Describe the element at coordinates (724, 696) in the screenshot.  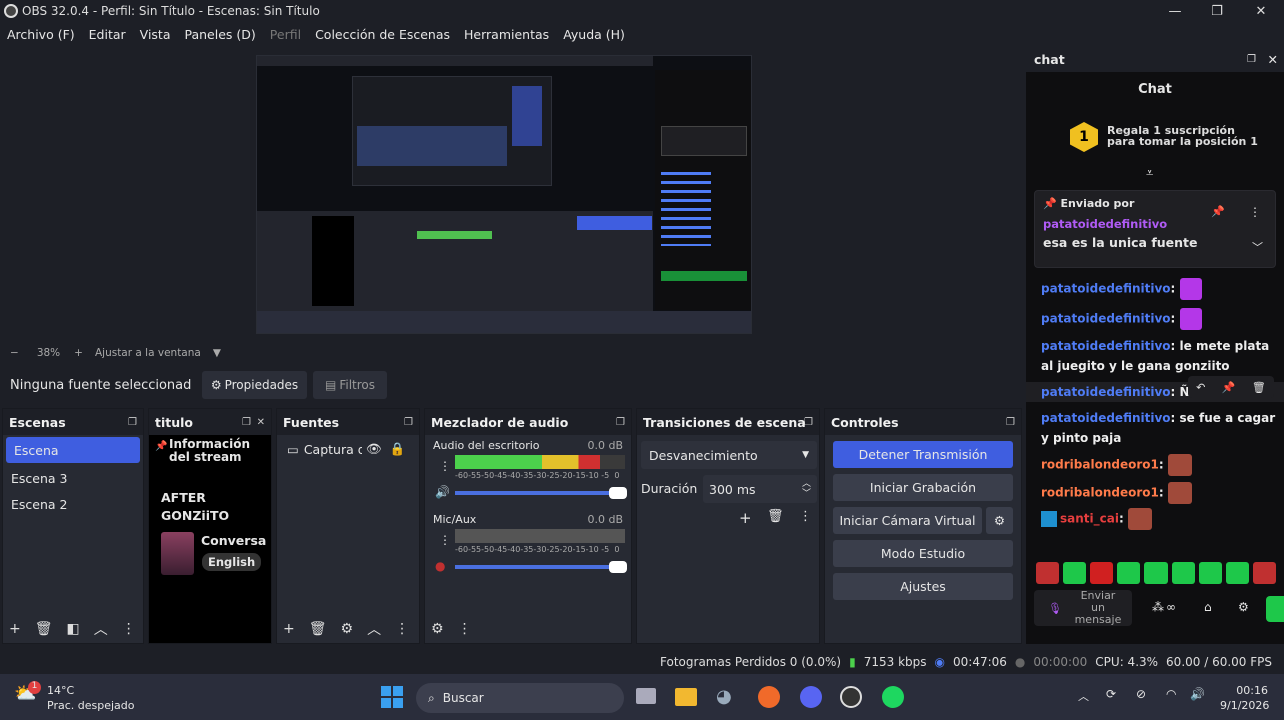
I see `steam-icon: ◕` at that location.